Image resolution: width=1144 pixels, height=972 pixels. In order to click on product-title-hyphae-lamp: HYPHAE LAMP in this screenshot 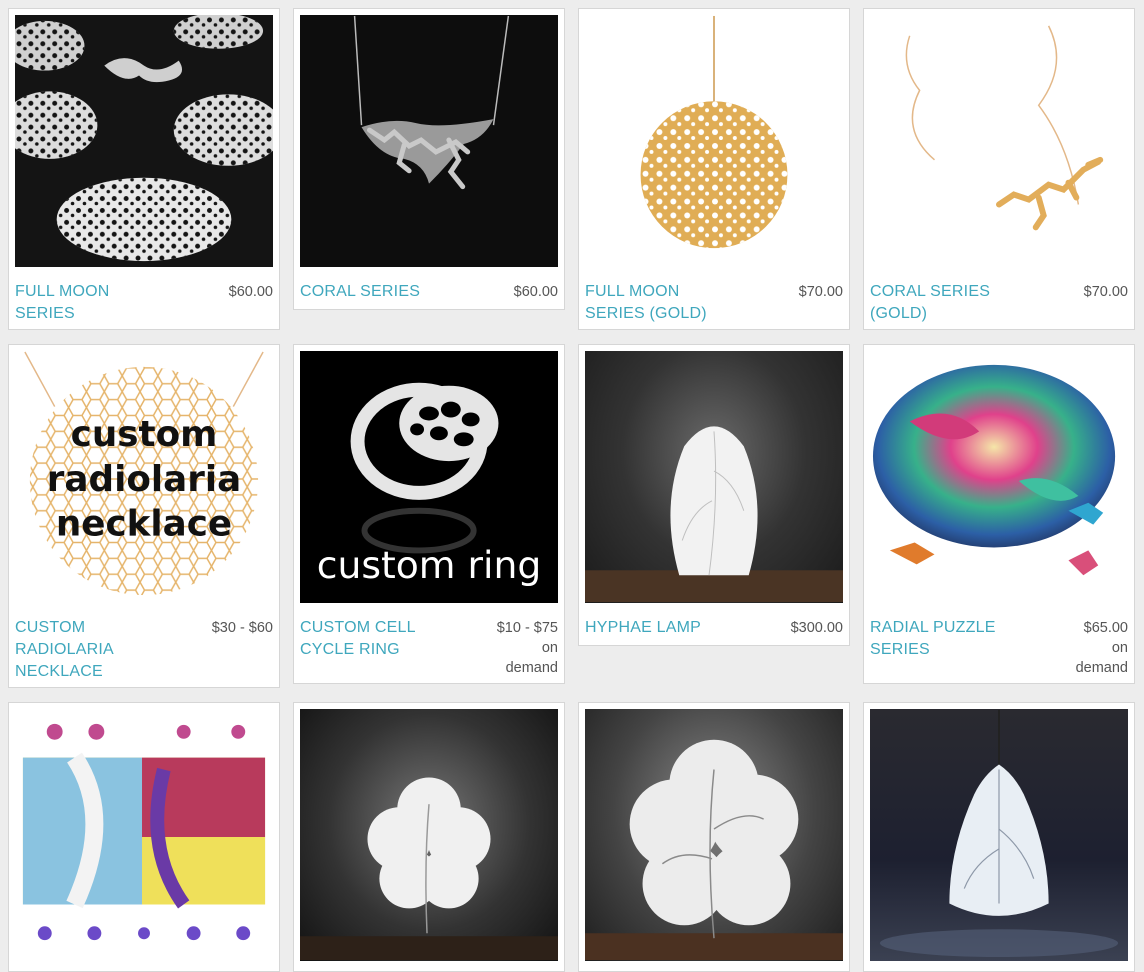, I will do `click(643, 628)`.